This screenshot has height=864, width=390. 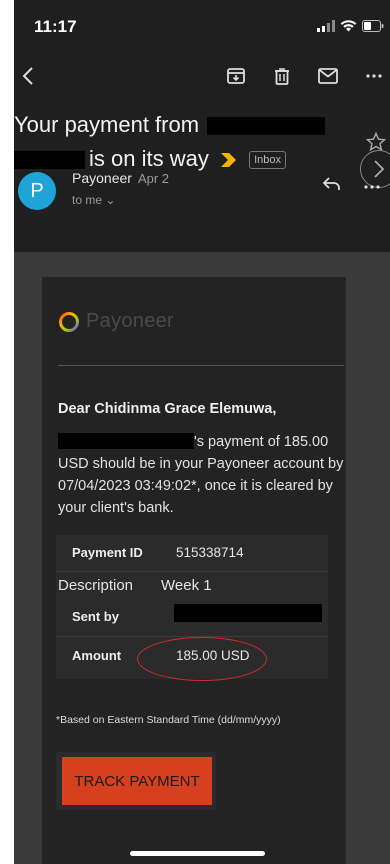 I want to click on description-row: Description Week 1, so click(x=192, y=586).